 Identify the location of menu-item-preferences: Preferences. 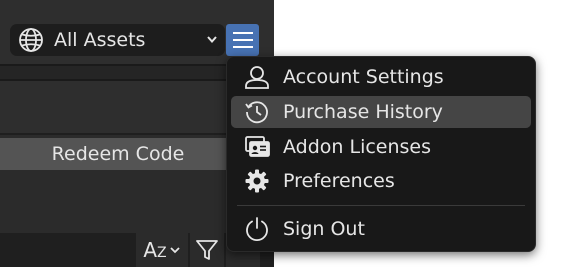
(381, 181).